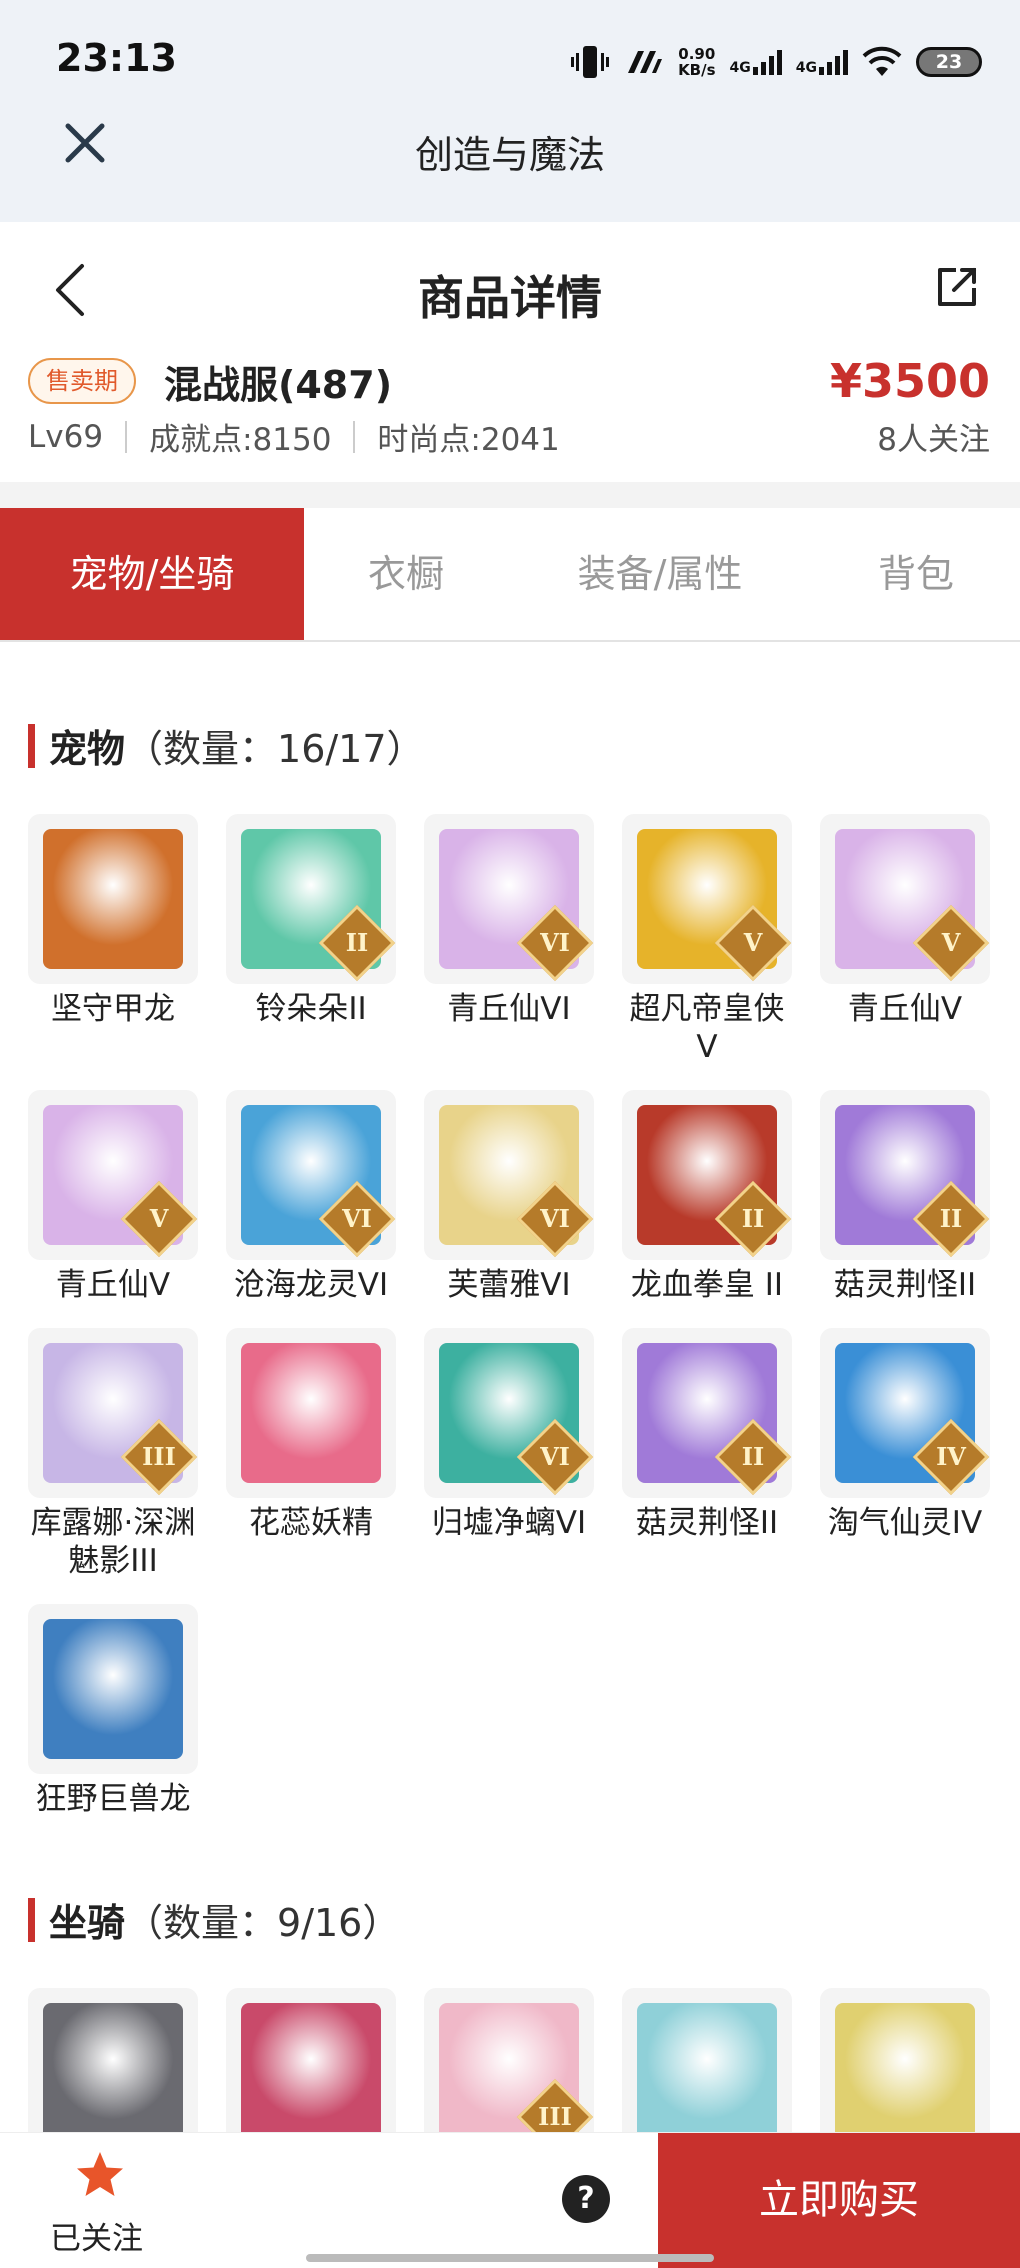 This screenshot has width=1020, height=2268. I want to click on status-icons: 0.90 KB/s 4G 4G 23, so click(776, 62).